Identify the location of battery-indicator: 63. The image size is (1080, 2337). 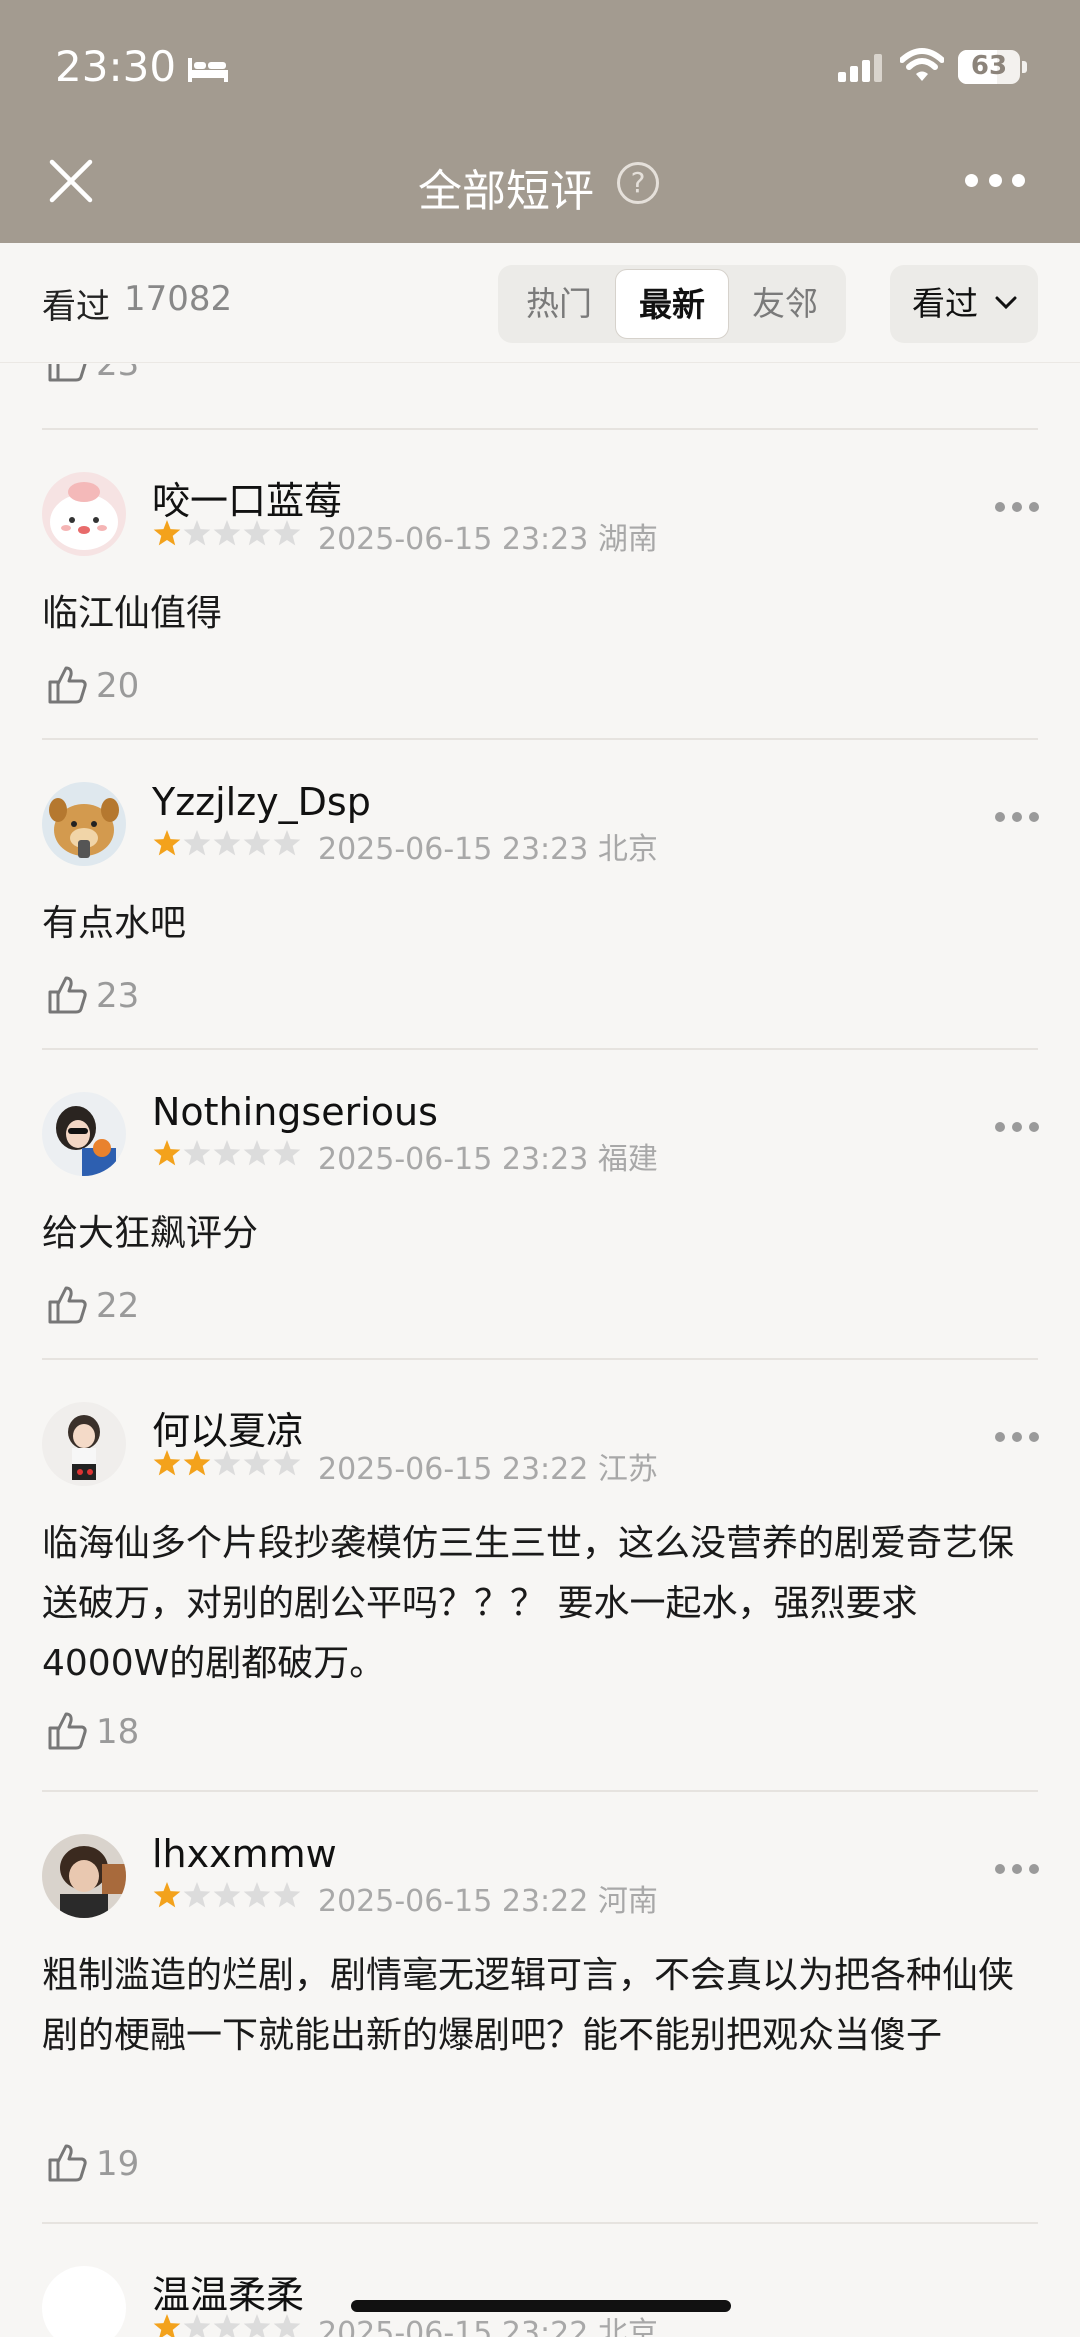
(993, 67).